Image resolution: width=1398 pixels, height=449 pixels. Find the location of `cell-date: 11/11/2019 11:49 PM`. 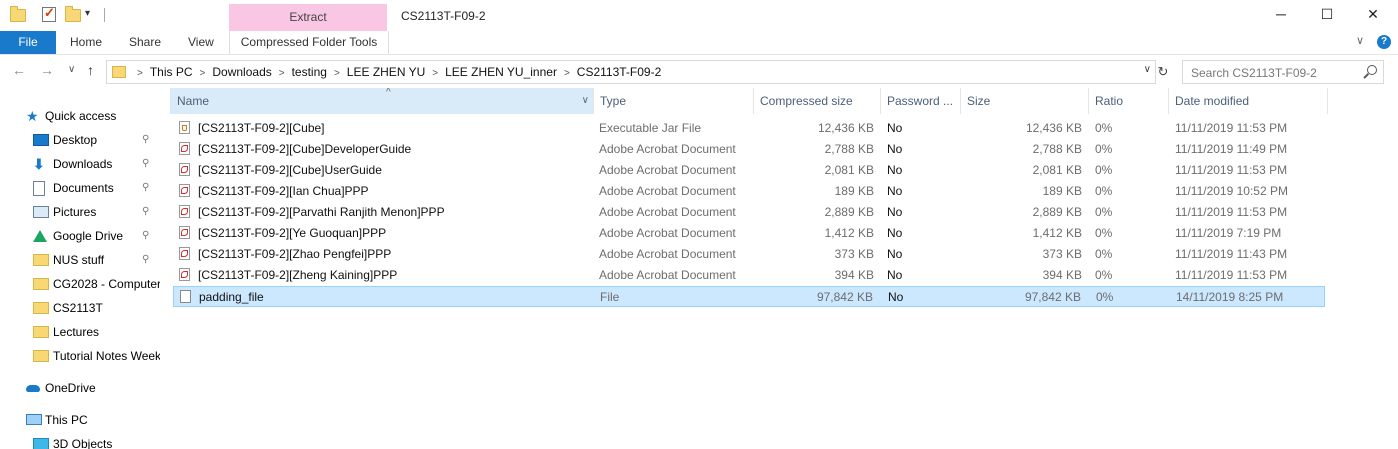

cell-date: 11/11/2019 11:49 PM is located at coordinates (1231, 149).